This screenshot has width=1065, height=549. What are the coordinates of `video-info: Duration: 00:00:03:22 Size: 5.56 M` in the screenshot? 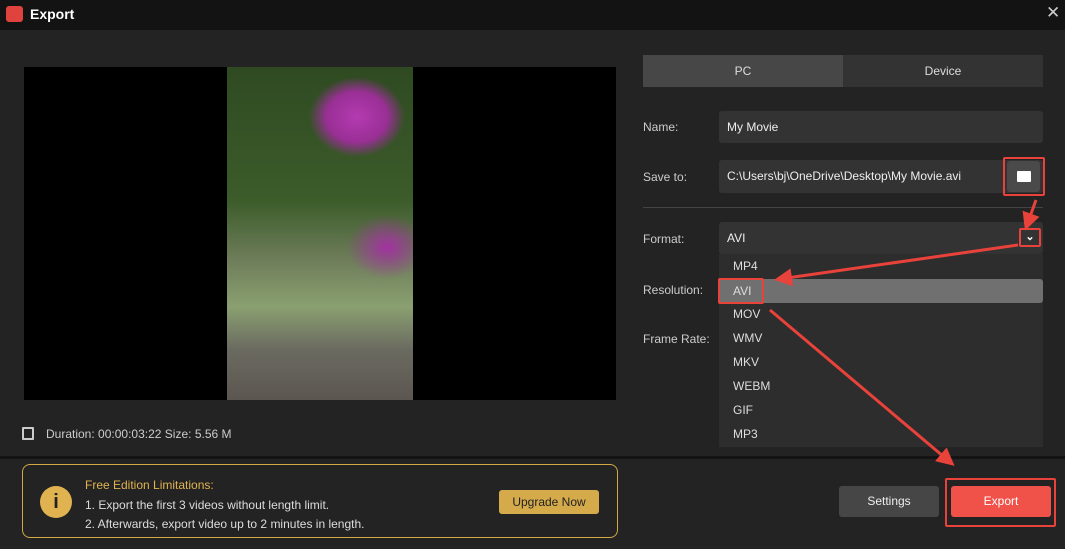 It's located at (139, 434).